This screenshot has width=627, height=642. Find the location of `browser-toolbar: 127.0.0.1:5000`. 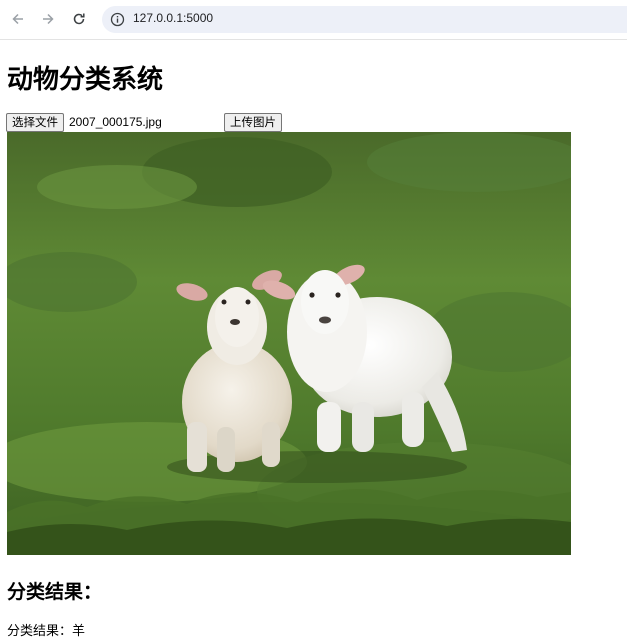

browser-toolbar: 127.0.0.1:5000 is located at coordinates (313, 20).